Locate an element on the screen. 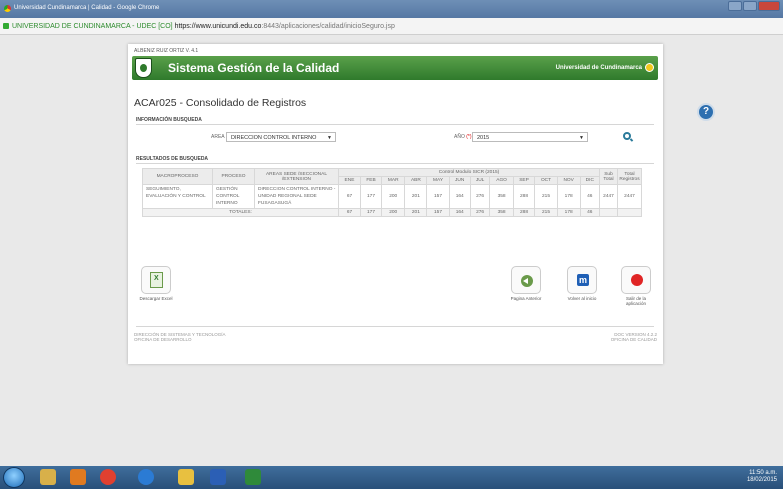  col-month: SEP is located at coordinates (524, 180).